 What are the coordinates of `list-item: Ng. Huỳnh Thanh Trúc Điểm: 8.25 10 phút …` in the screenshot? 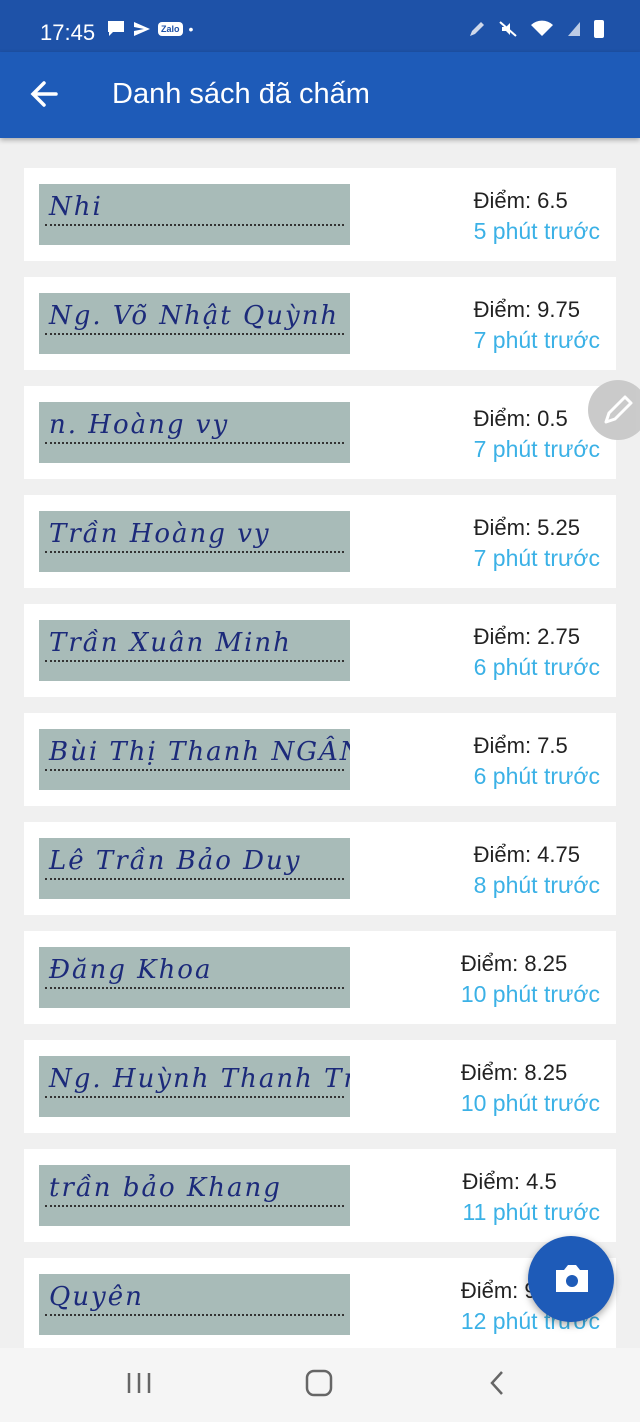 It's located at (320, 1086).